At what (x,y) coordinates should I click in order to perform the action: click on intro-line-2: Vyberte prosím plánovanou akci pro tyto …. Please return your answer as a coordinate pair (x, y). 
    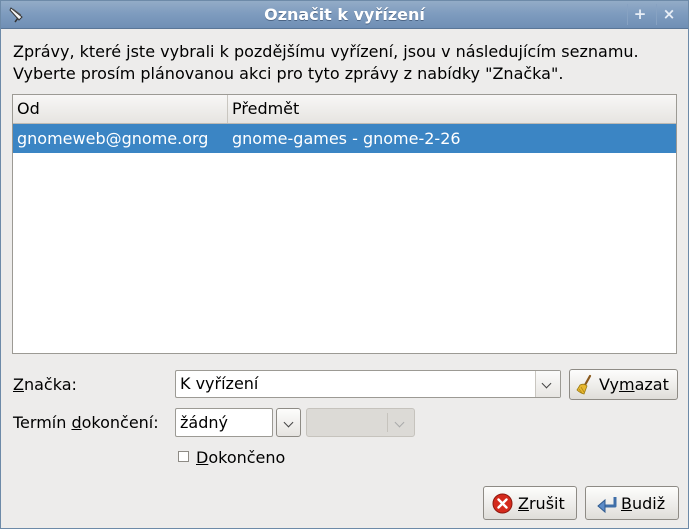
    Looking at the image, I should click on (288, 73).